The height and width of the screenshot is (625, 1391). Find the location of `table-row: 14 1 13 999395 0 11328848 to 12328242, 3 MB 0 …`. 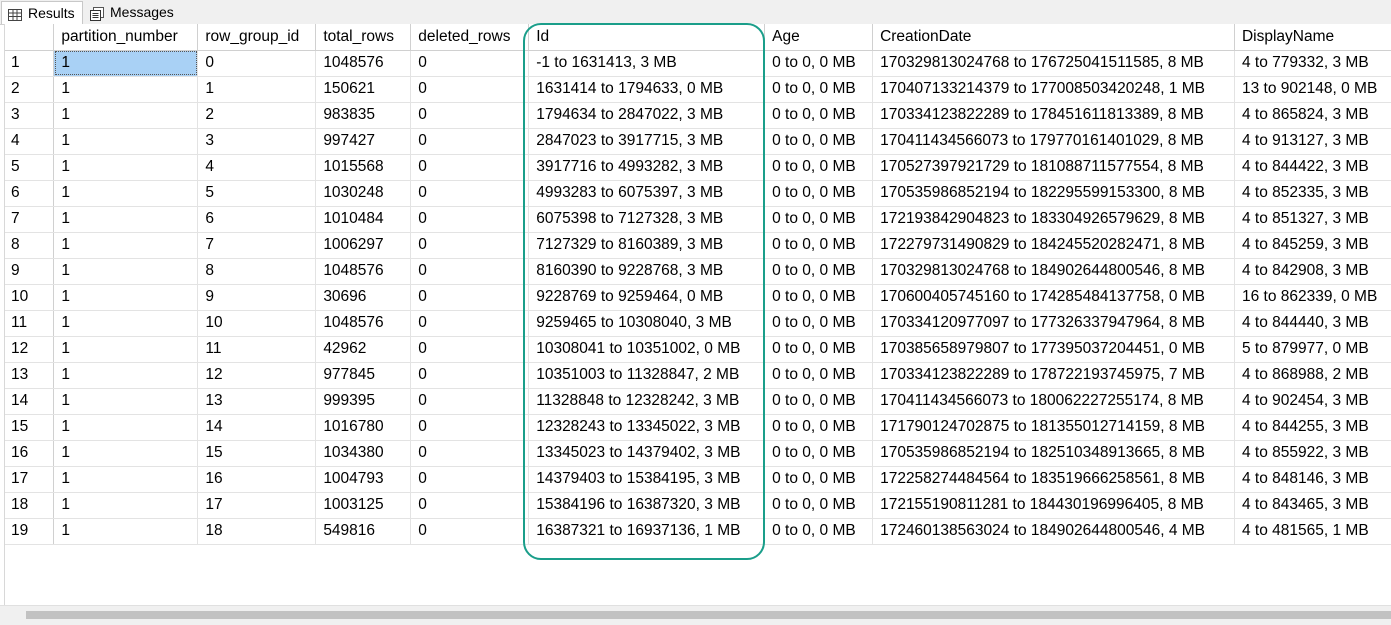

table-row: 14 1 13 999395 0 11328848 to 12328242, 3 MB 0 … is located at coordinates (698, 401).